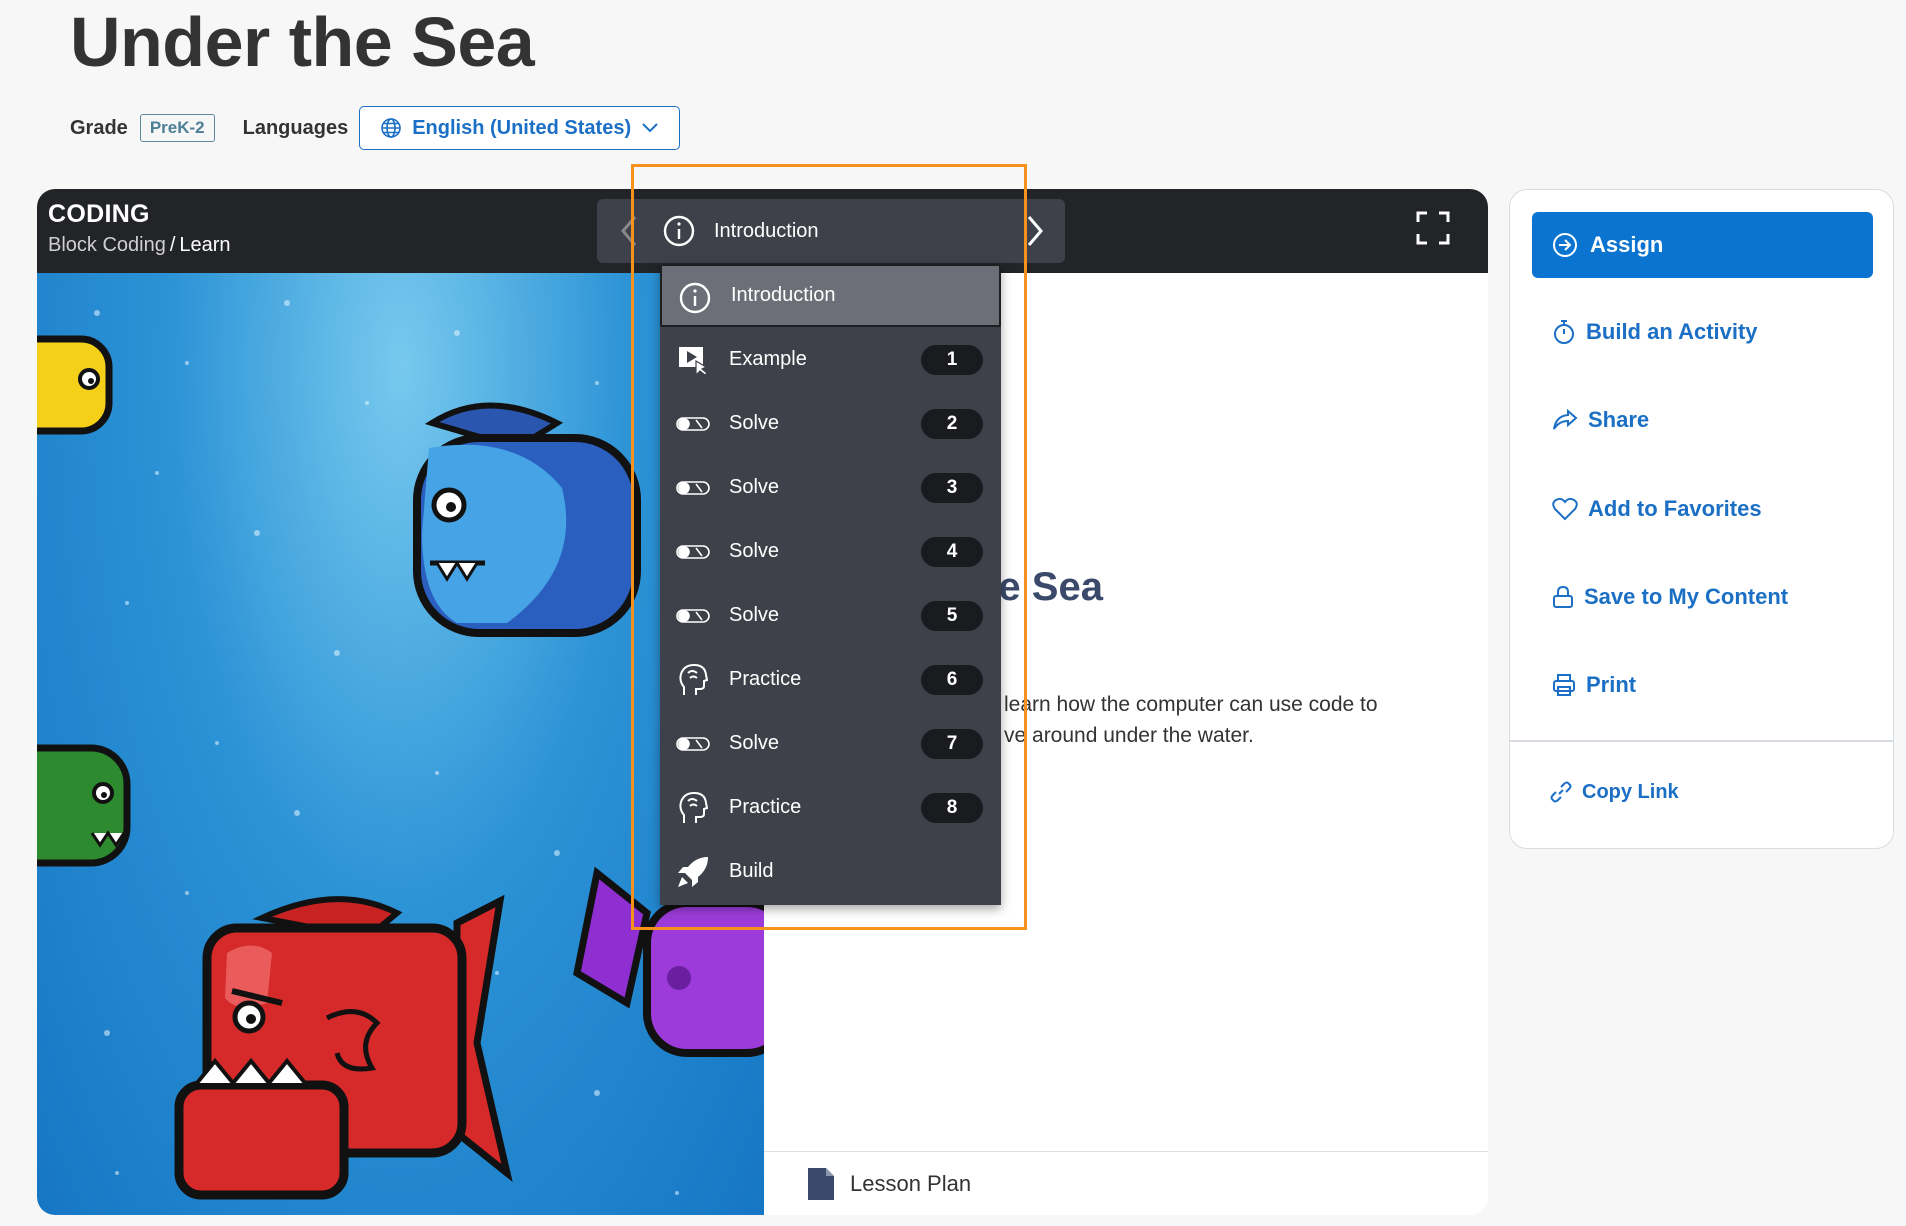  I want to click on copy-link-button: Copy Link, so click(1614, 792).